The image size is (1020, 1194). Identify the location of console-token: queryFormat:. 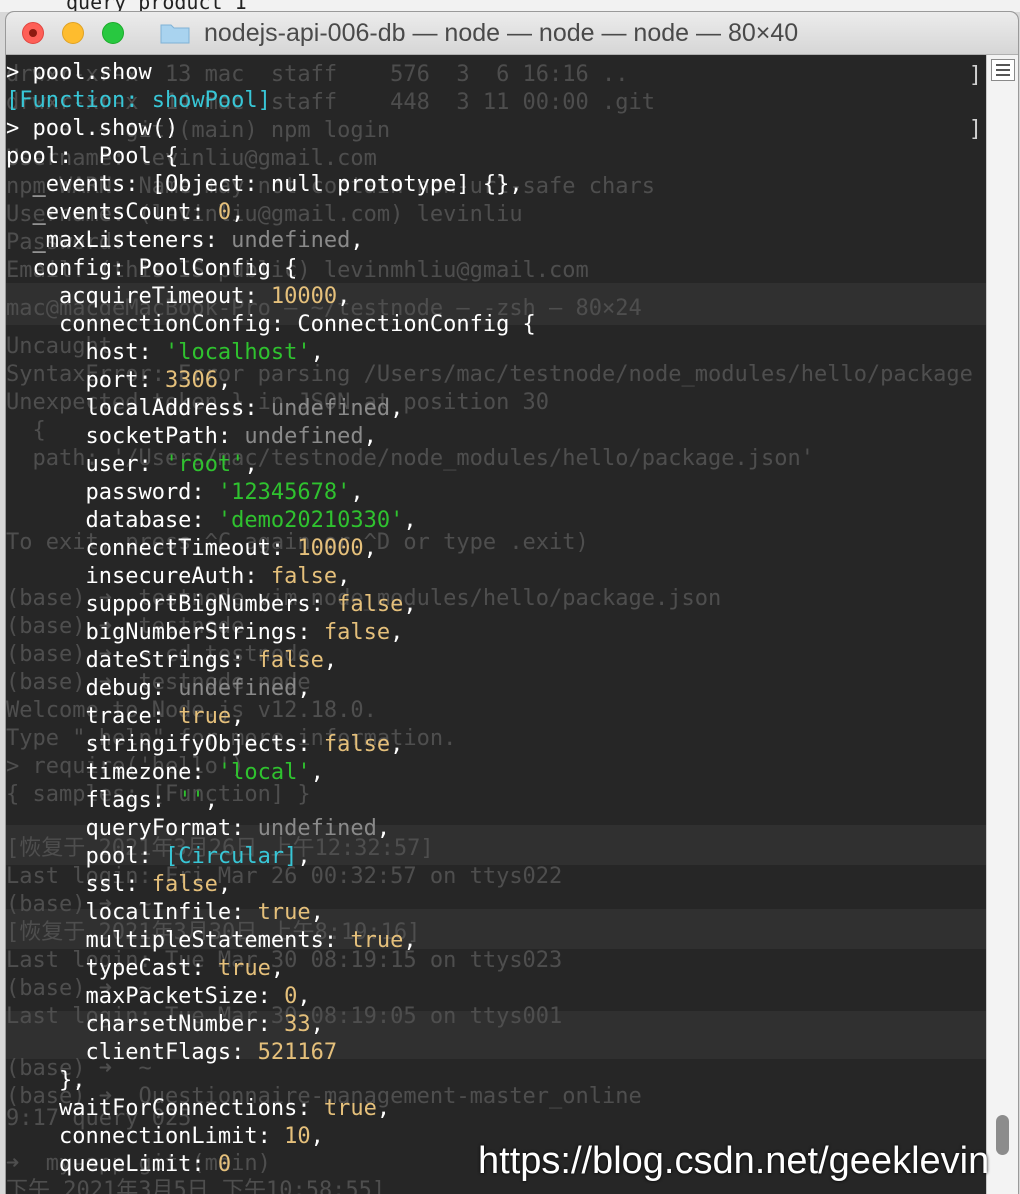
(132, 828).